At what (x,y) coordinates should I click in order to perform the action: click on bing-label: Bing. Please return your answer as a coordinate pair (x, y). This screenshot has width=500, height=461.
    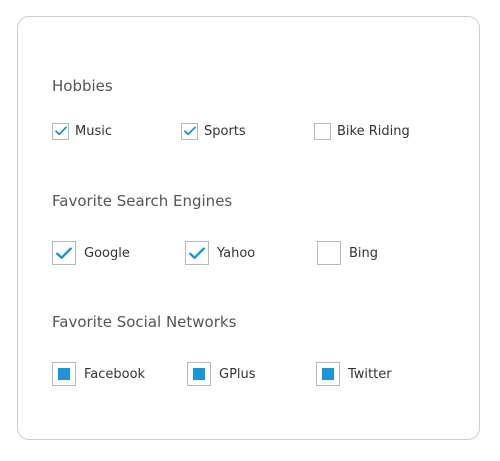
    Looking at the image, I should click on (364, 253).